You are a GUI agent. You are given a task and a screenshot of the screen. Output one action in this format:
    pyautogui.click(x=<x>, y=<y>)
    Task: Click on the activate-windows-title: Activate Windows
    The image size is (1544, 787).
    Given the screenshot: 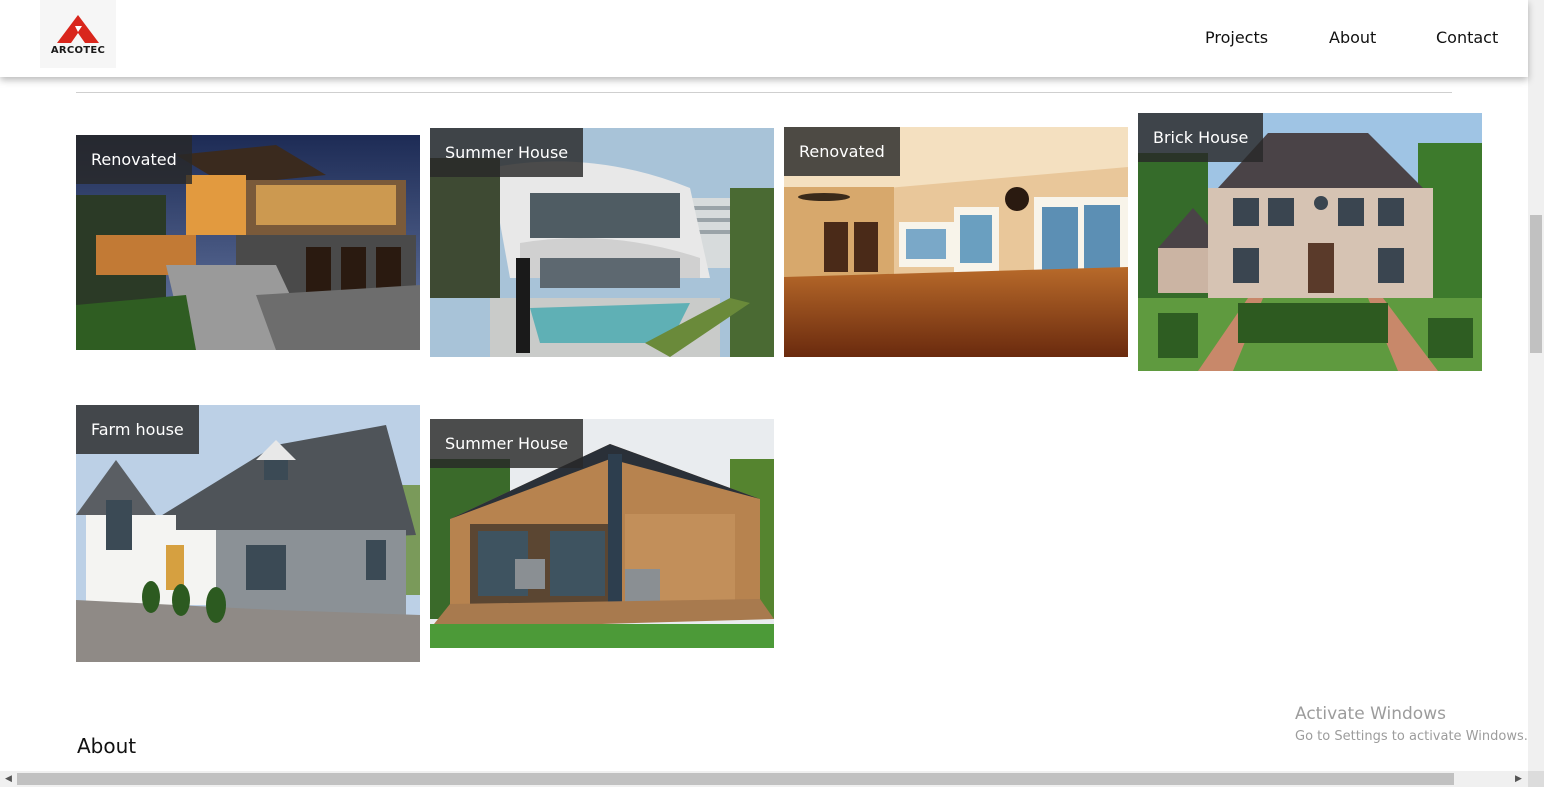 What is the action you would take?
    pyautogui.click(x=1370, y=714)
    